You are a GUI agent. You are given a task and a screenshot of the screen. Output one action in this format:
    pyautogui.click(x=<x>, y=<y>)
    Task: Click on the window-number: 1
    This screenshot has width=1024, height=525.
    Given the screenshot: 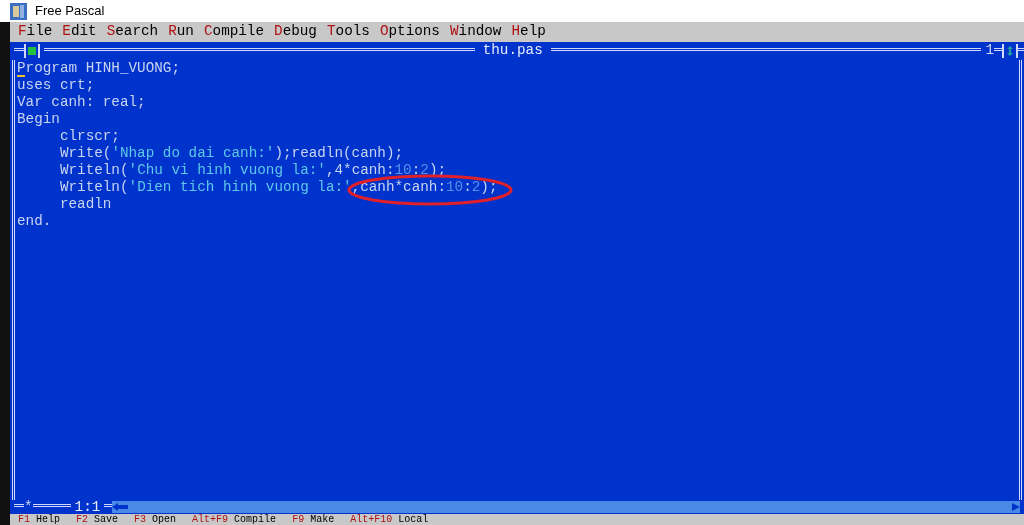 What is the action you would take?
    pyautogui.click(x=989, y=51)
    